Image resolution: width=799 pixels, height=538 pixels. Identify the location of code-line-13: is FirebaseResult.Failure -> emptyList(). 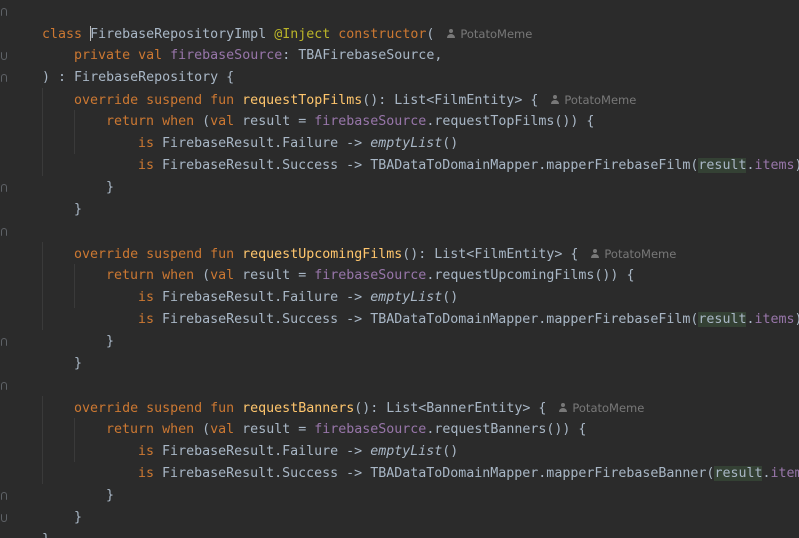
(282, 285).